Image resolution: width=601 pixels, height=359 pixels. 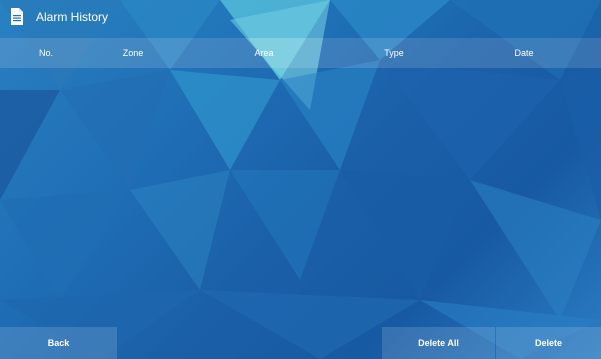 I want to click on column-header-area: Area, so click(x=264, y=53).